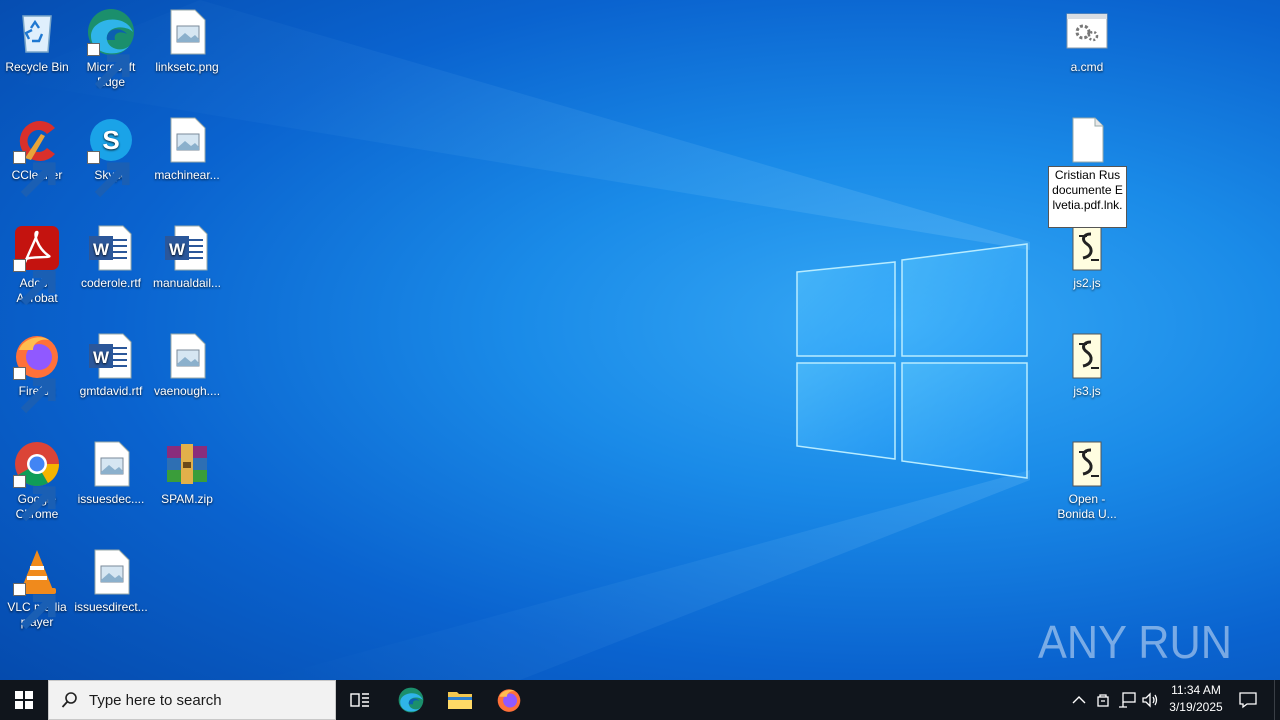 This screenshot has width=1280, height=720. What do you see at coordinates (37, 67) in the screenshot?
I see `desktop-icon-label: Recycle Bin` at bounding box center [37, 67].